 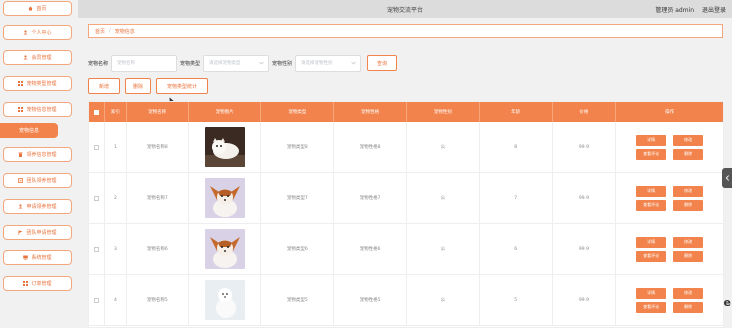 I want to click on row-actions: 详情 修改 查看评论 删除, so click(x=670, y=198).